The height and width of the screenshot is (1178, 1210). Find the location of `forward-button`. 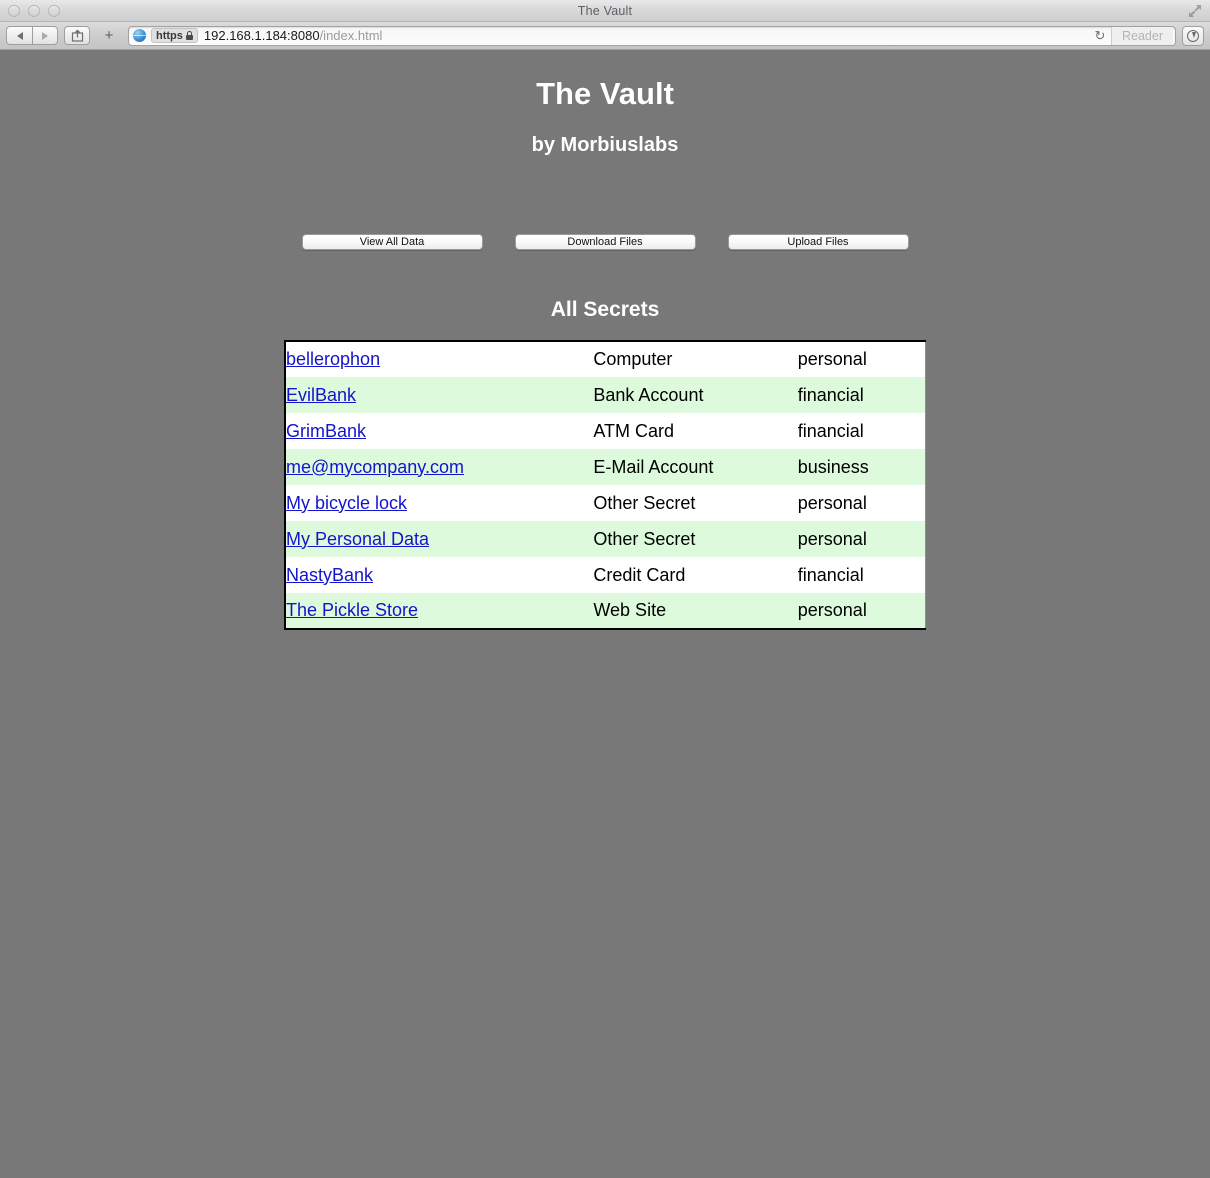

forward-button is located at coordinates (45, 35).